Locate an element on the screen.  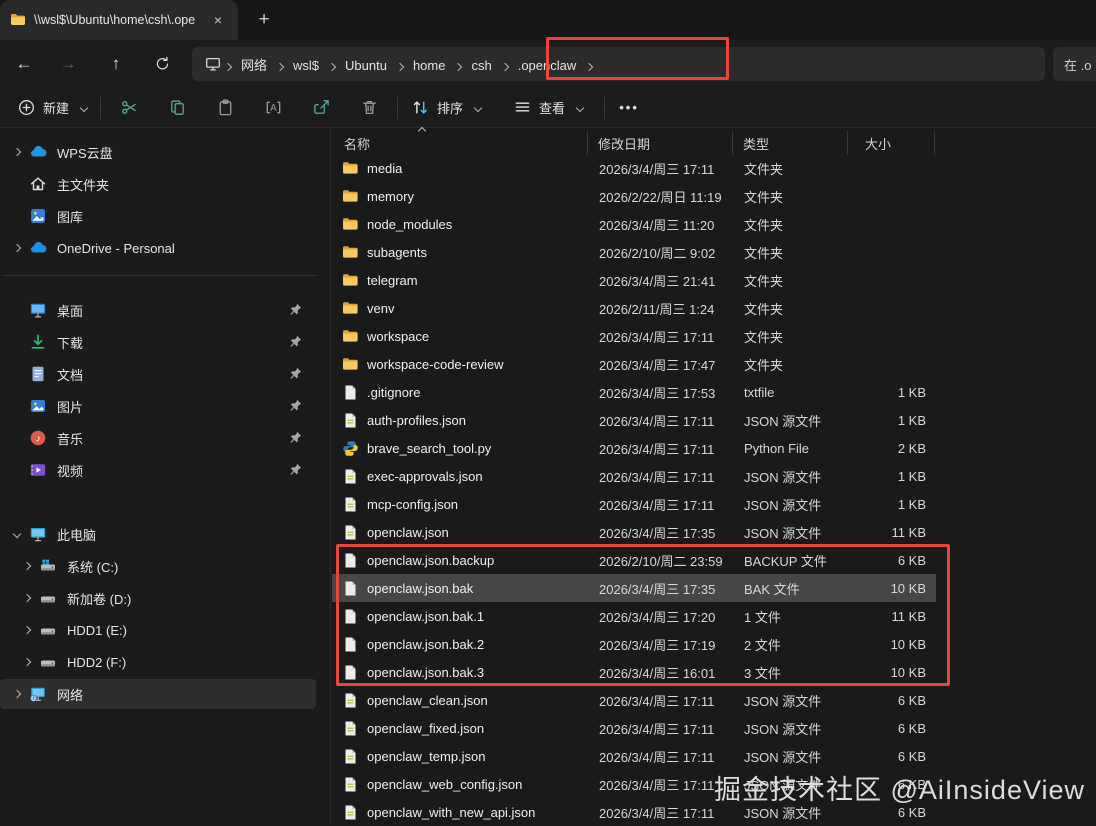
sidebar-item--C-: 系统 (C:) is located at coordinates (163, 566).